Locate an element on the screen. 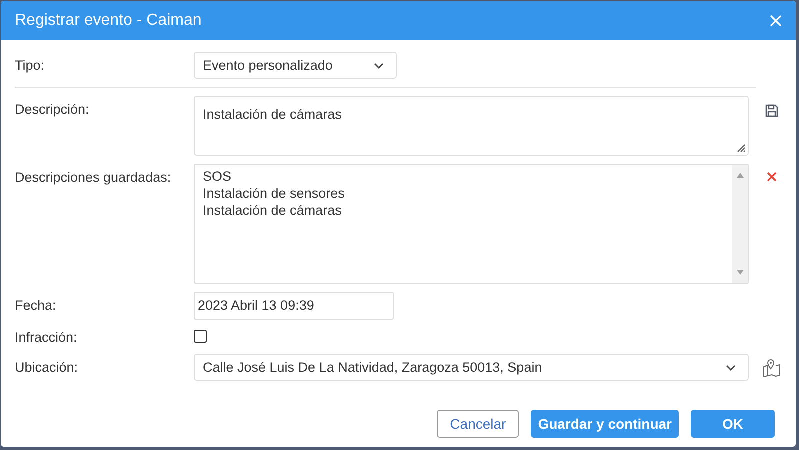 The height and width of the screenshot is (450, 799). close-icon is located at coordinates (776, 20).